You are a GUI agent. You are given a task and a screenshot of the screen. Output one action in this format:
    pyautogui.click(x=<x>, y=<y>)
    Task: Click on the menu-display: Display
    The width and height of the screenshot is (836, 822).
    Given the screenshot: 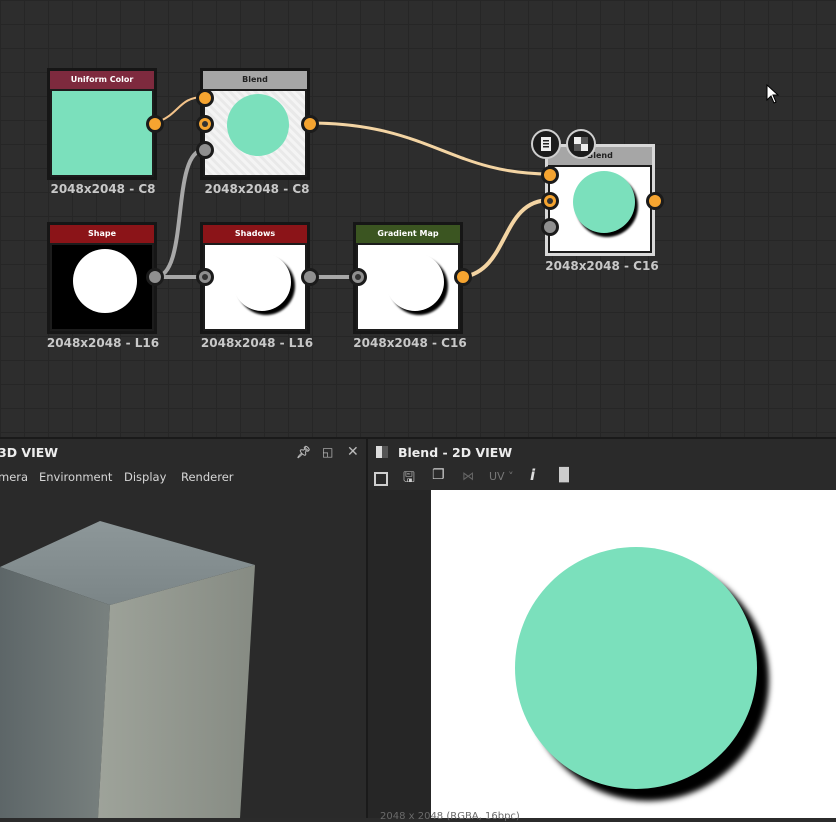 What is the action you would take?
    pyautogui.click(x=145, y=477)
    